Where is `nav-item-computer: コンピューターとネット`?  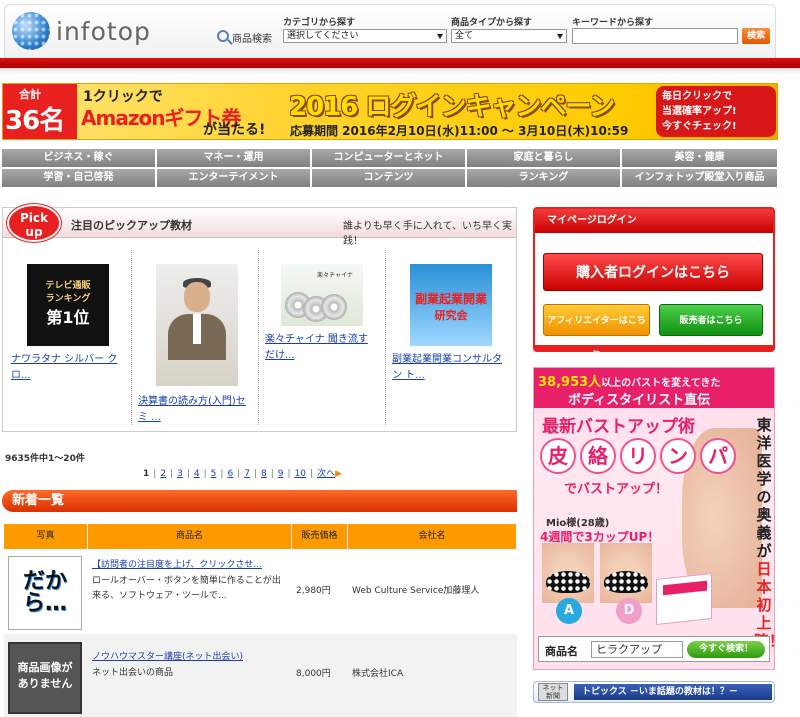 nav-item-computer: コンピューターとネット is located at coordinates (389, 158).